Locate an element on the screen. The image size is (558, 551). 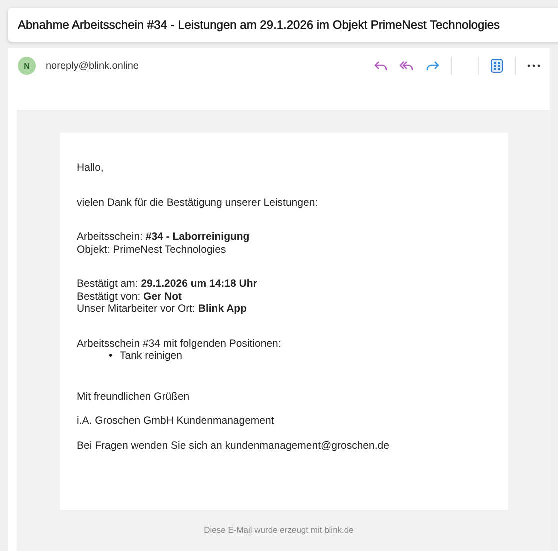
body-text: Bei Fragen wenden Sie sich an kundenmanagement@groschen.de is located at coordinates (233, 446).